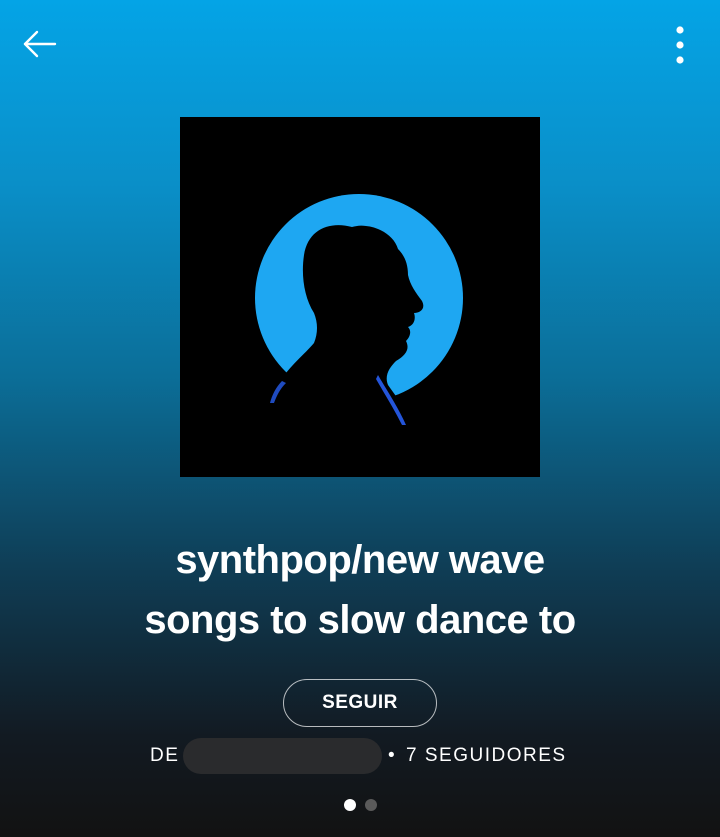  I want to click on more-vertical-icon, so click(680, 45).